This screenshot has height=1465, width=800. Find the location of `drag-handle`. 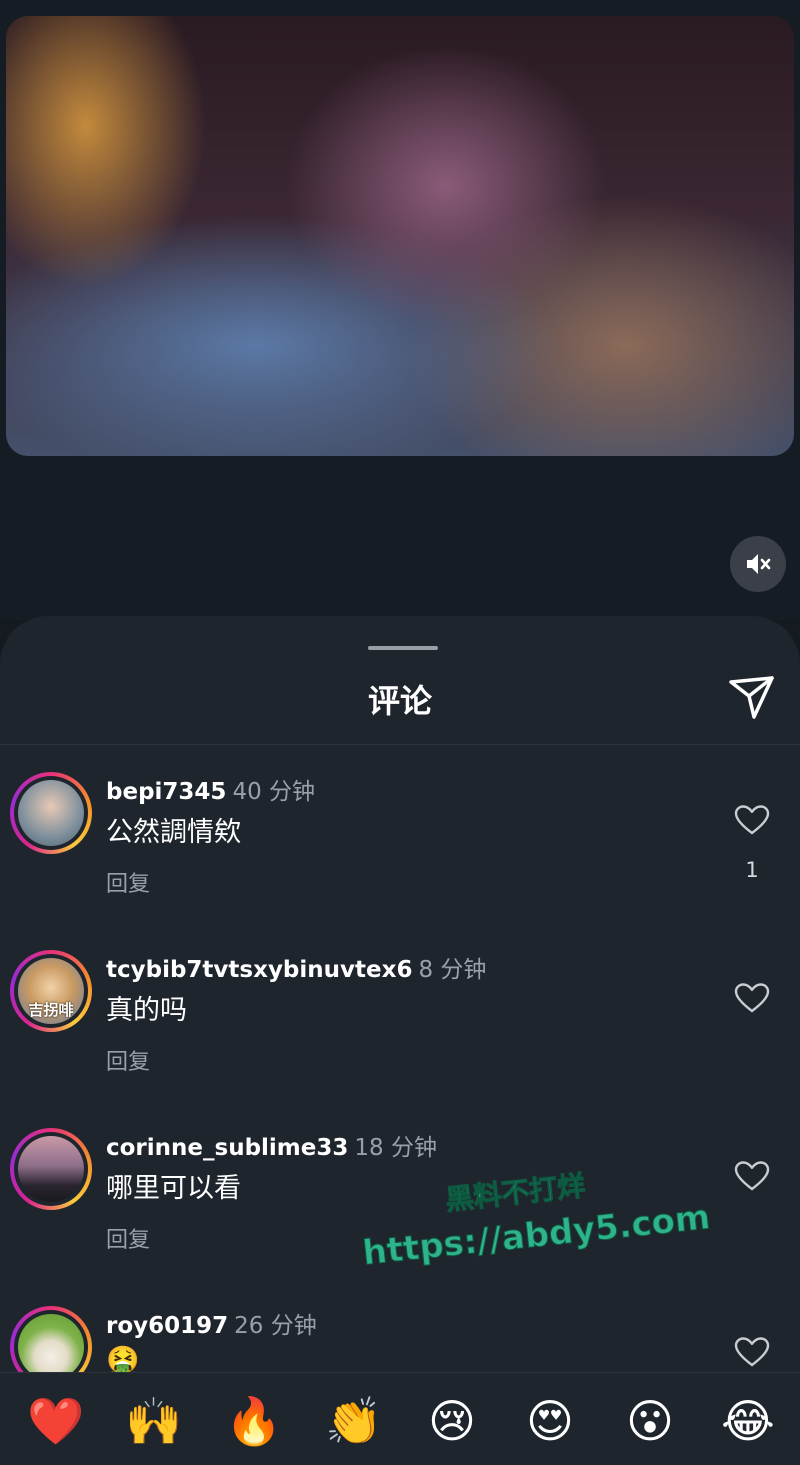

drag-handle is located at coordinates (403, 648).